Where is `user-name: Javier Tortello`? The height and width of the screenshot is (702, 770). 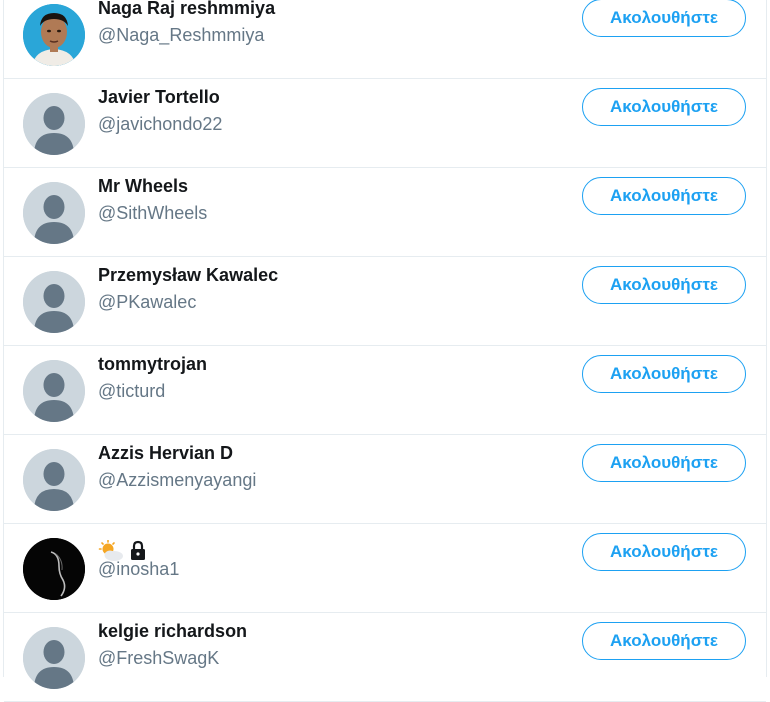 user-name: Javier Tortello is located at coordinates (159, 97).